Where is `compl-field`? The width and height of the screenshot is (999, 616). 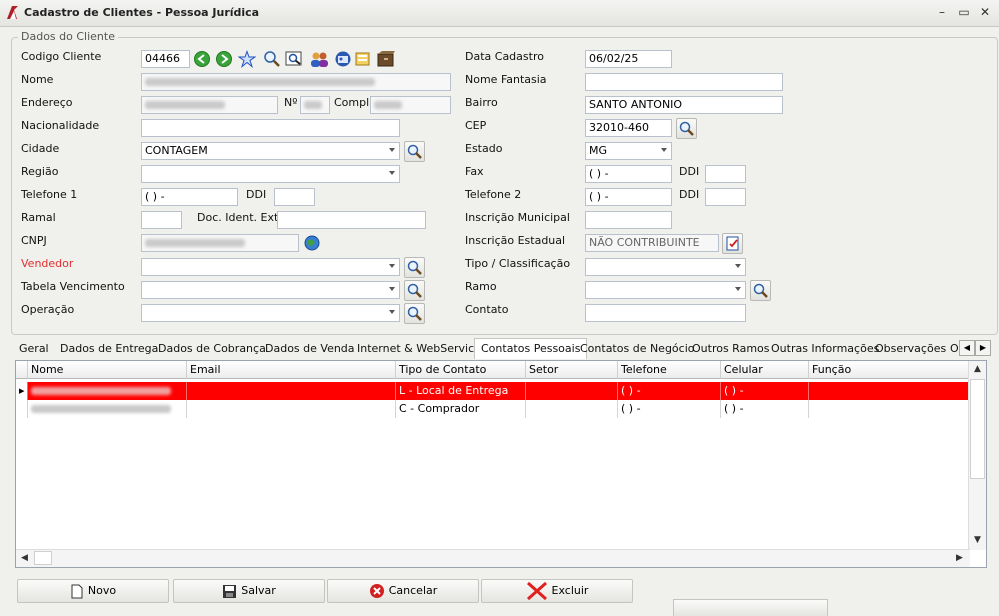
compl-field is located at coordinates (410, 105).